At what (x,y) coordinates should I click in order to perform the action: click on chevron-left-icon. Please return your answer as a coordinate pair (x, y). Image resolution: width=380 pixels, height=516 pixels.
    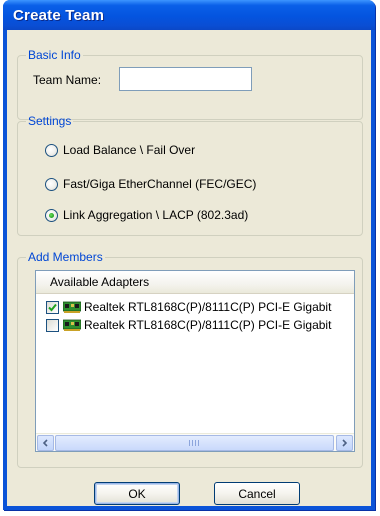
    Looking at the image, I should click on (45, 443).